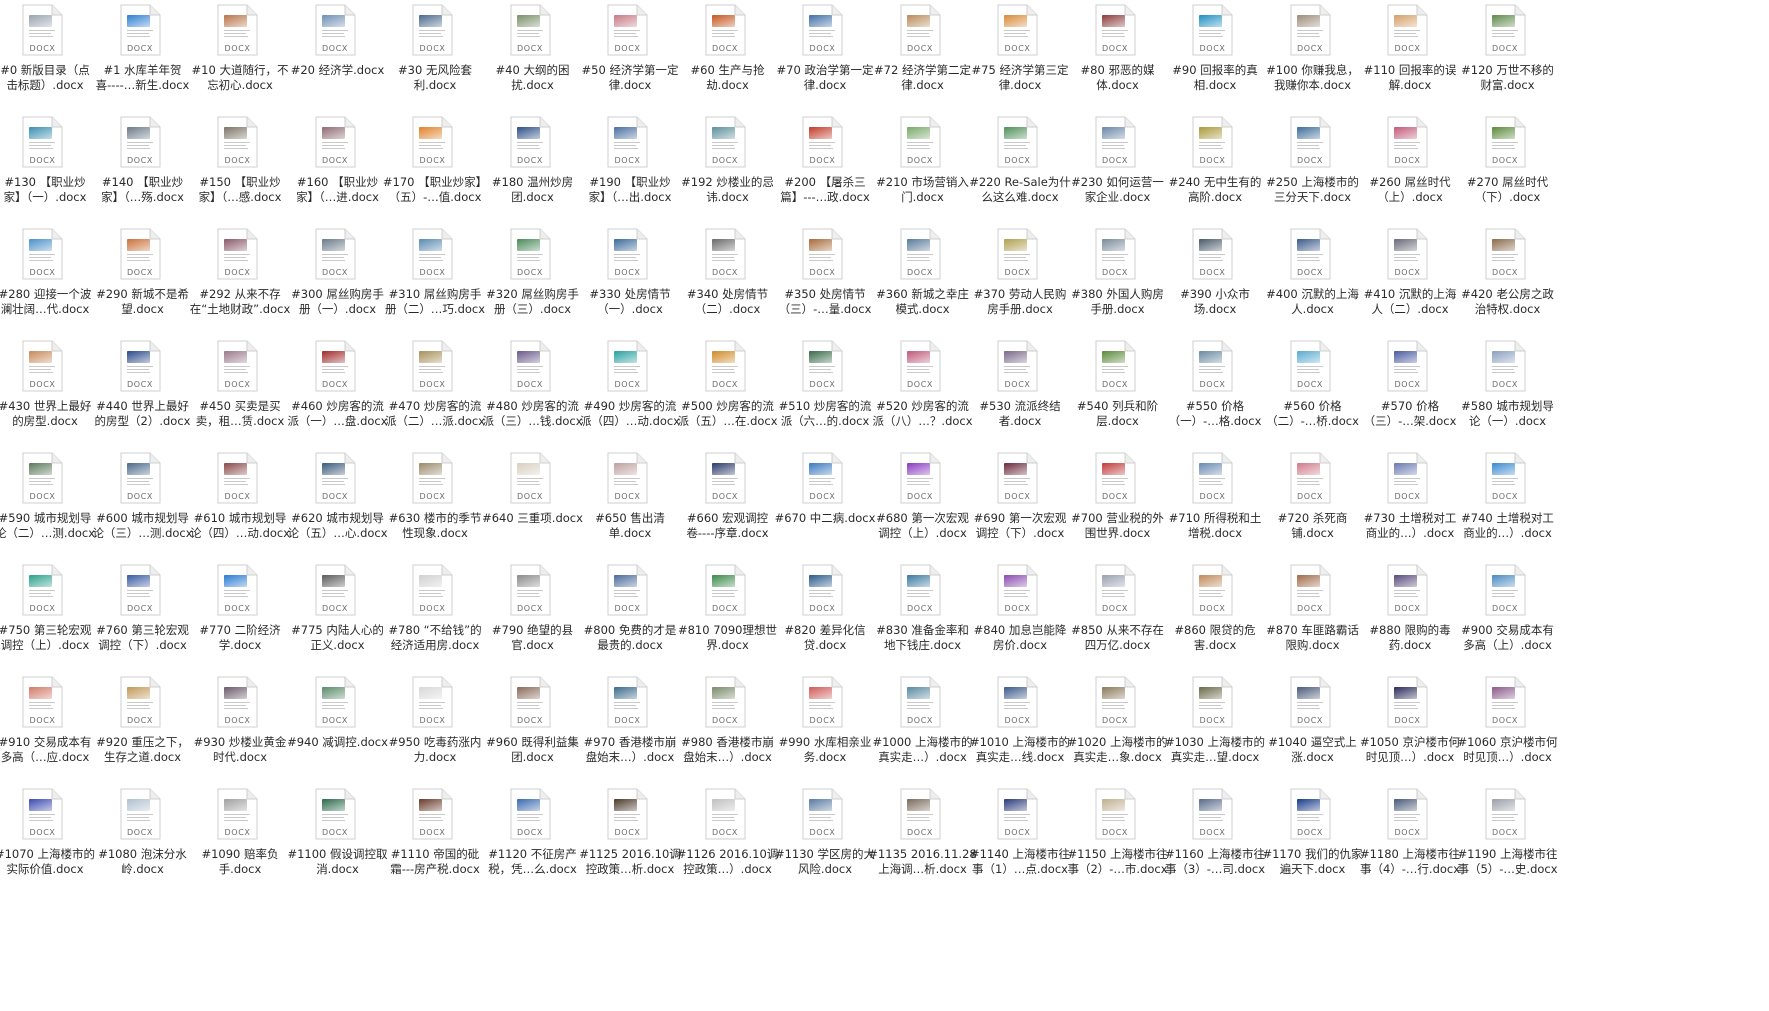 The height and width of the screenshot is (1011, 1769). What do you see at coordinates (1508, 861) in the screenshot?
I see `file-name-label: #1190 上海楼市往 事（5）-…史.docx` at bounding box center [1508, 861].